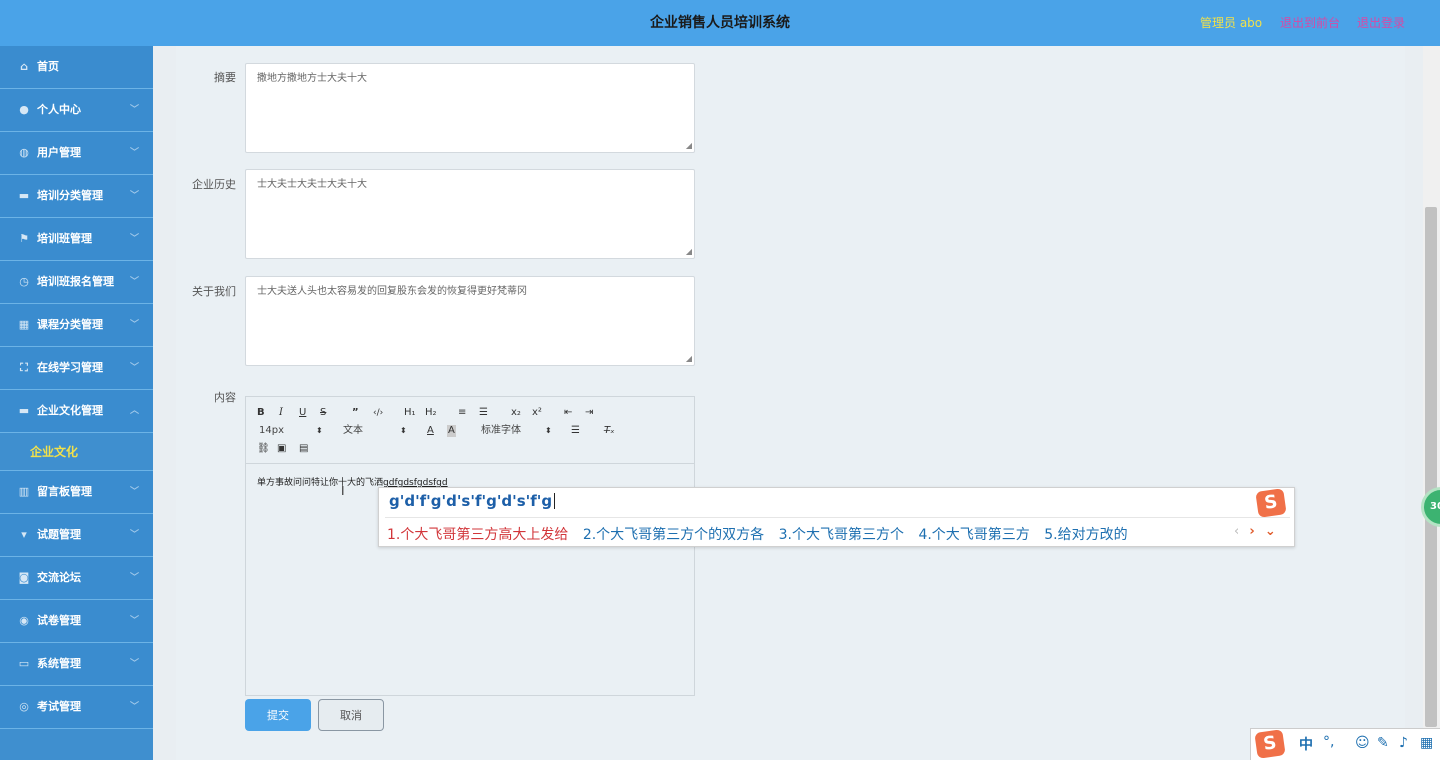 This screenshot has width=1440, height=760. What do you see at coordinates (1085, 534) in the screenshot?
I see `ime-candidate: 5.给对方改的` at bounding box center [1085, 534].